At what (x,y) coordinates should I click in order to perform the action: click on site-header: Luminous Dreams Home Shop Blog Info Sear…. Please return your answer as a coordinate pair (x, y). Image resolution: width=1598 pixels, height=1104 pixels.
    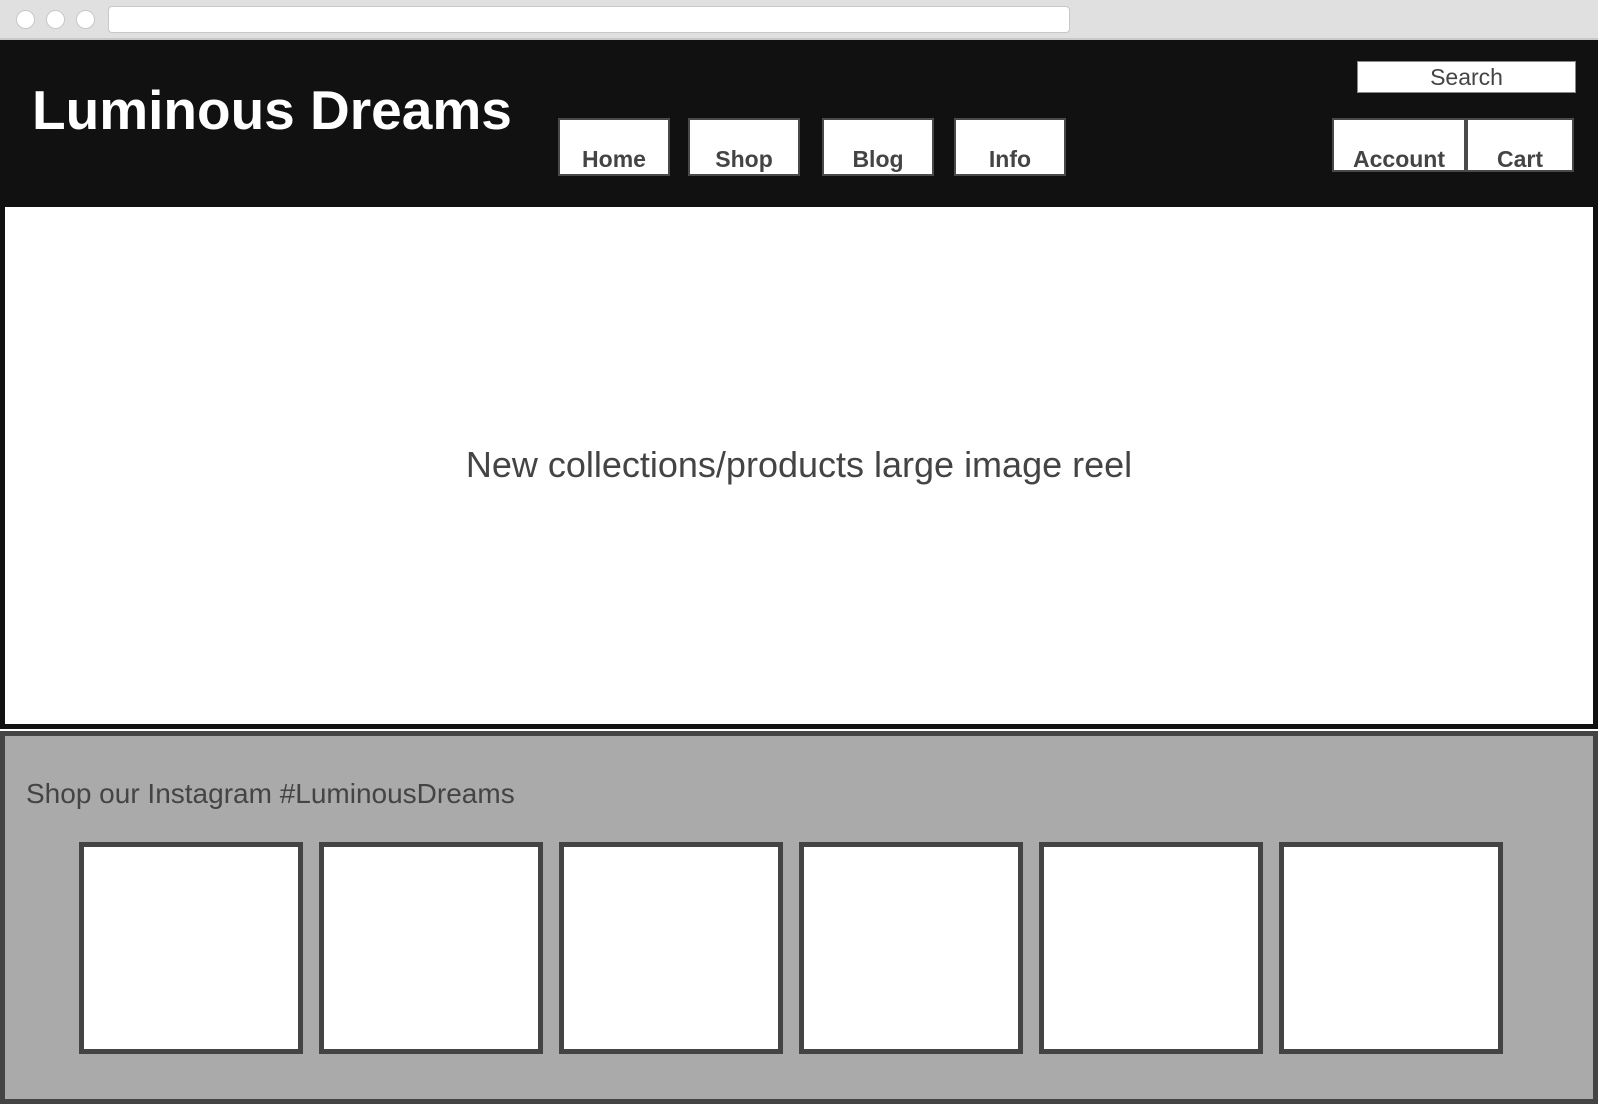
    Looking at the image, I should click on (799, 121).